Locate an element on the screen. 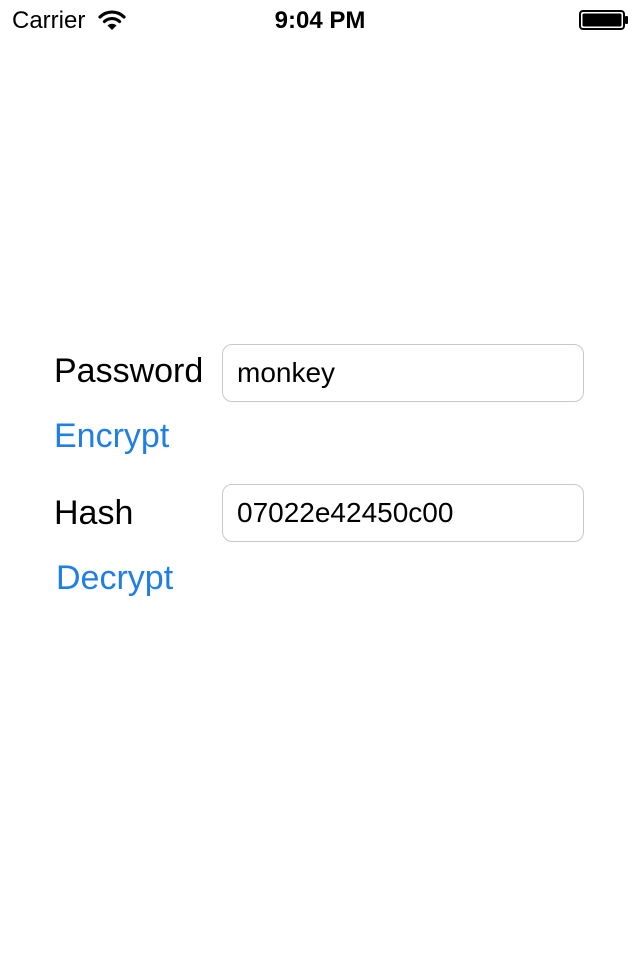 The image size is (640, 960). hash-field is located at coordinates (403, 513).